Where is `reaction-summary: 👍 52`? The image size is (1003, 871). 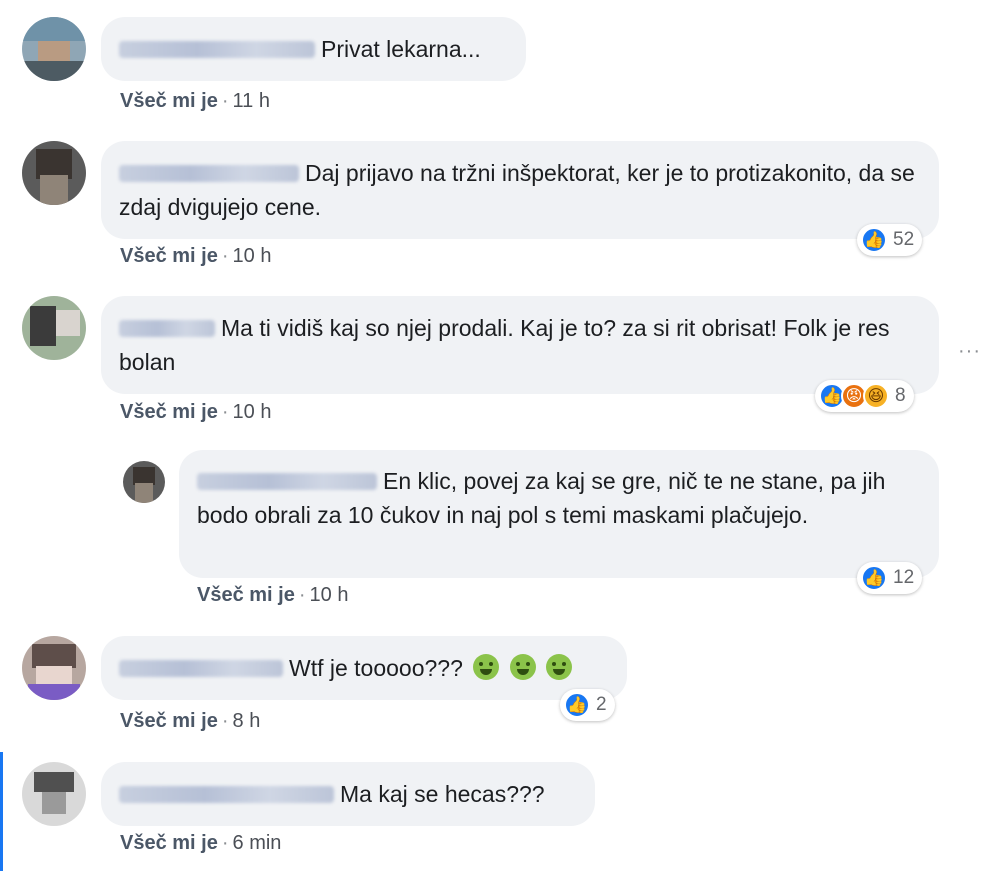 reaction-summary: 👍 52 is located at coordinates (890, 240).